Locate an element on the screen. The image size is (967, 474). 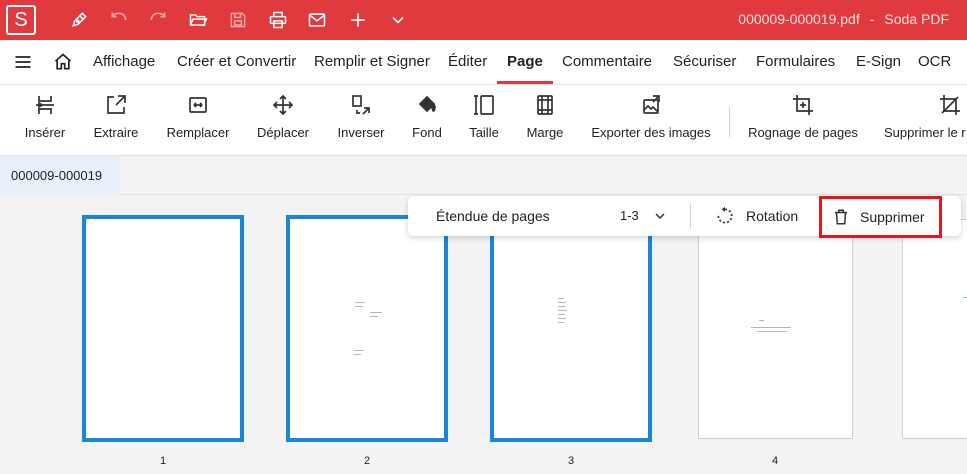
document-filename: 000009-000019.pdf is located at coordinates (799, 19).